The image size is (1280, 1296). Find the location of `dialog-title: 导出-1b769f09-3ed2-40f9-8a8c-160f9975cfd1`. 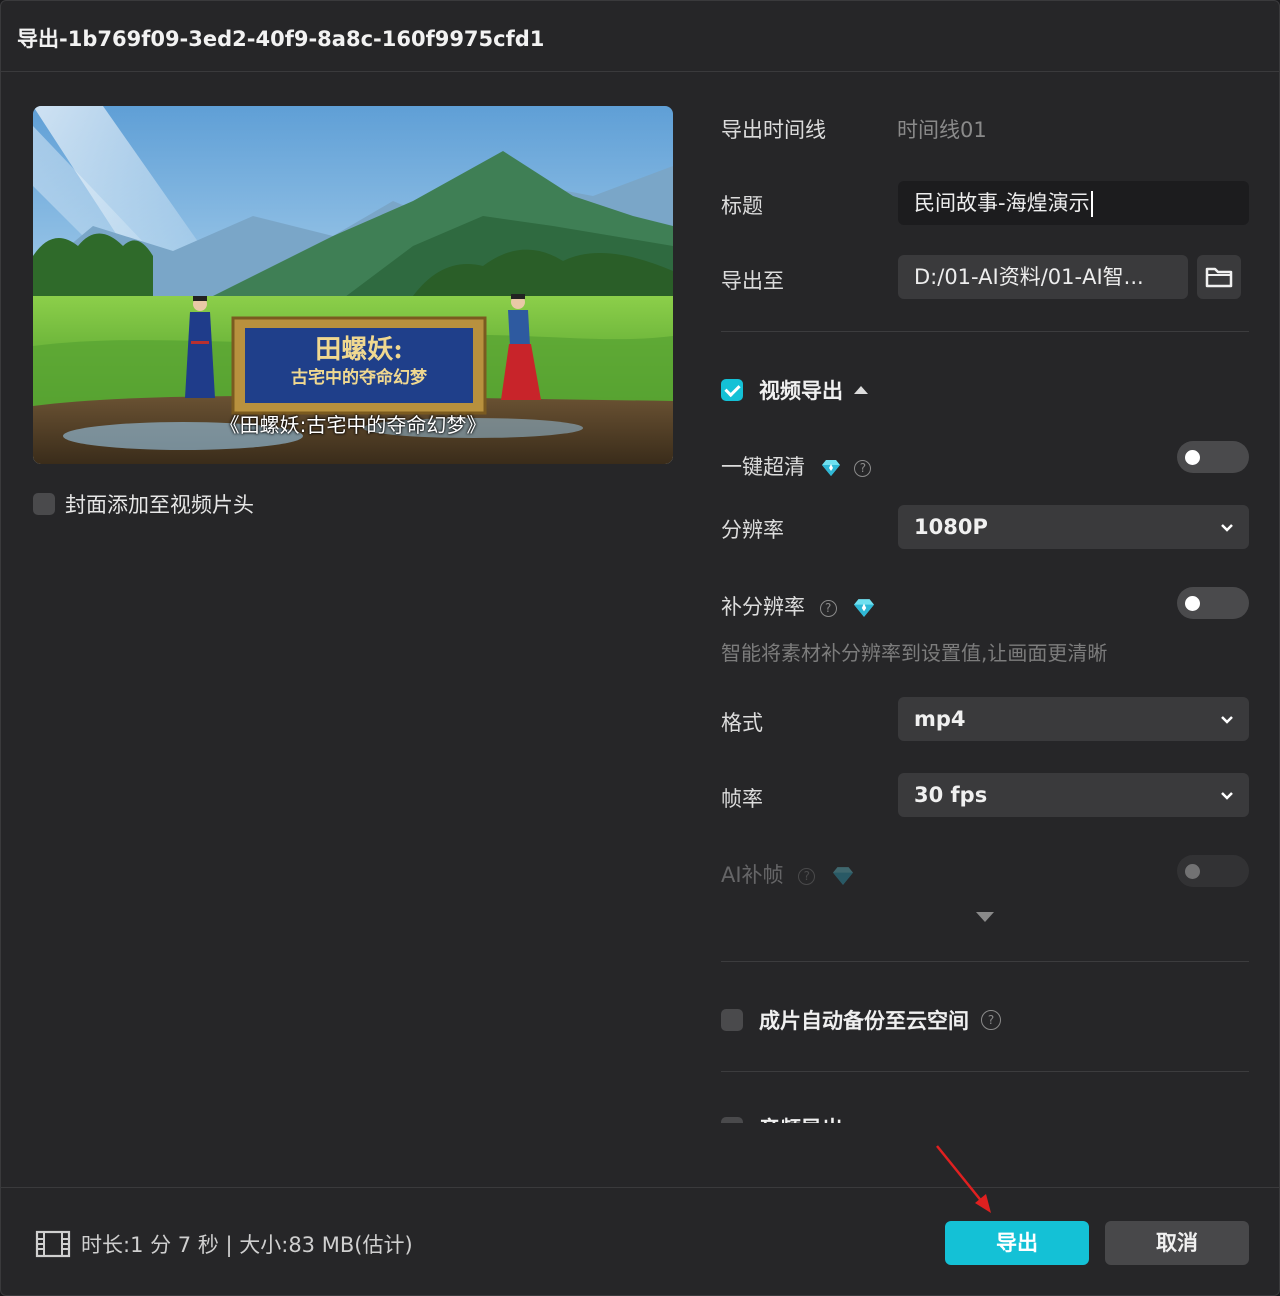

dialog-title: 导出-1b769f09-3ed2-40f9-8a8c-160f9975cfd1 is located at coordinates (281, 39).